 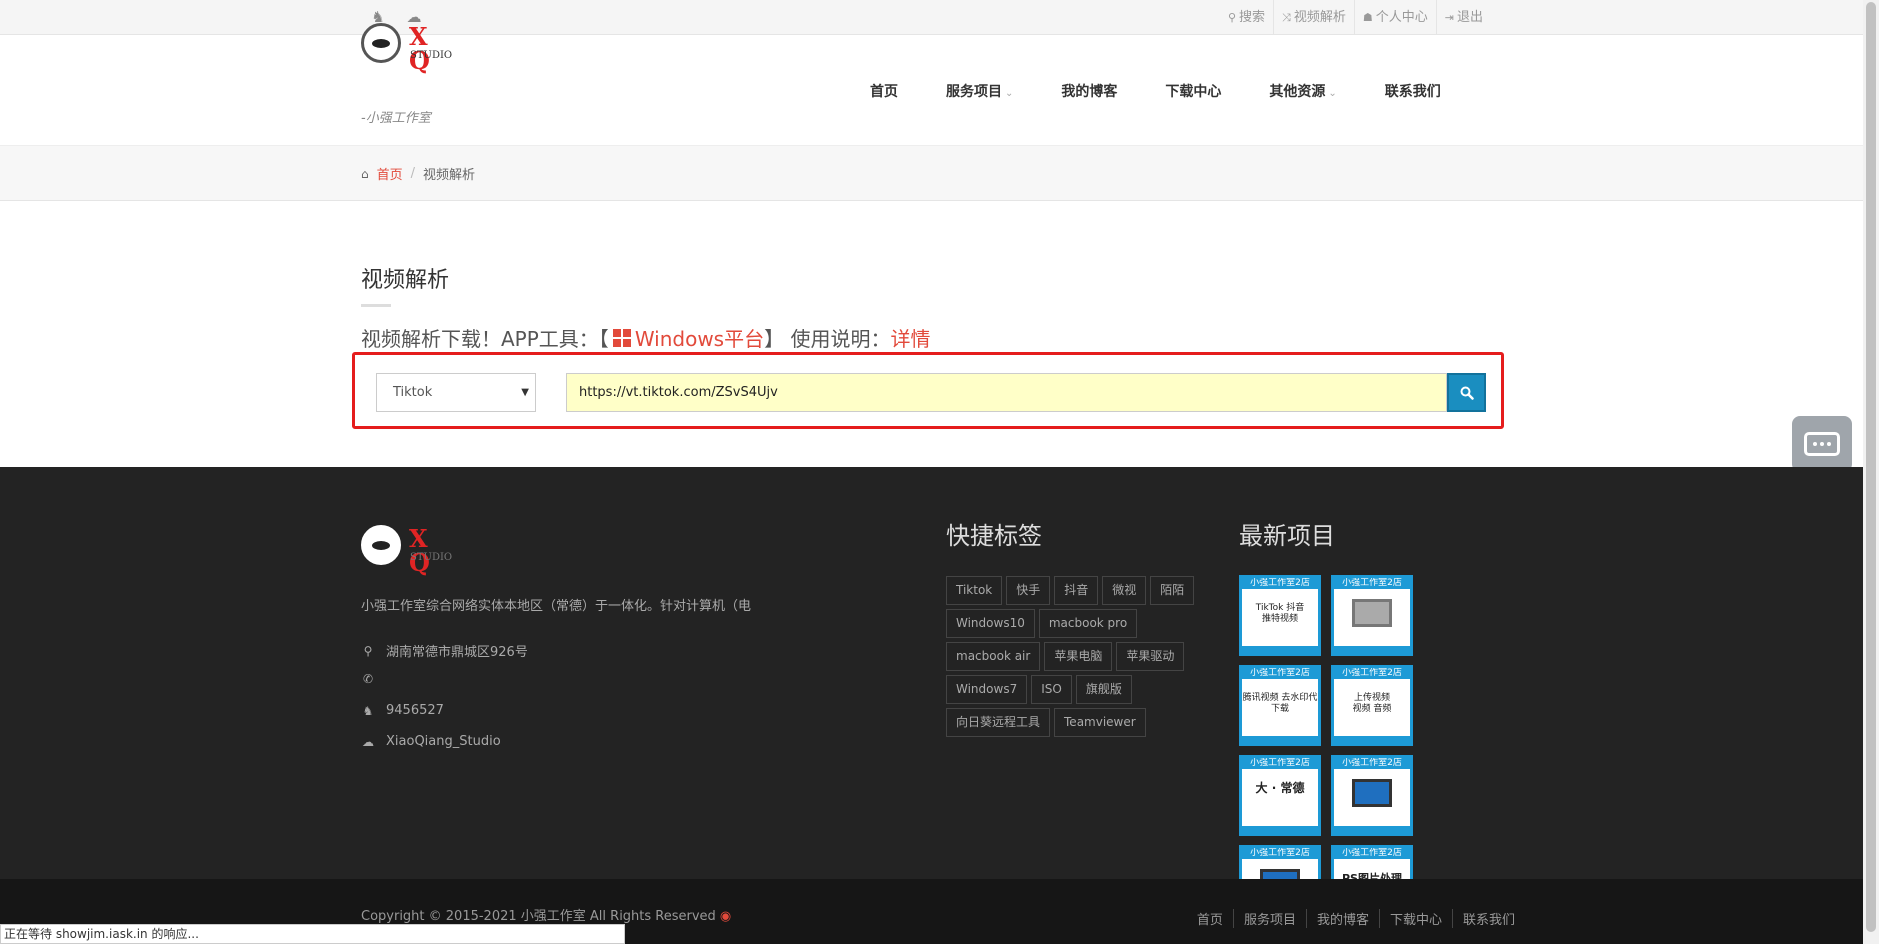 What do you see at coordinates (403, 710) in the screenshot?
I see `footer-qq: ♞ 9456527` at bounding box center [403, 710].